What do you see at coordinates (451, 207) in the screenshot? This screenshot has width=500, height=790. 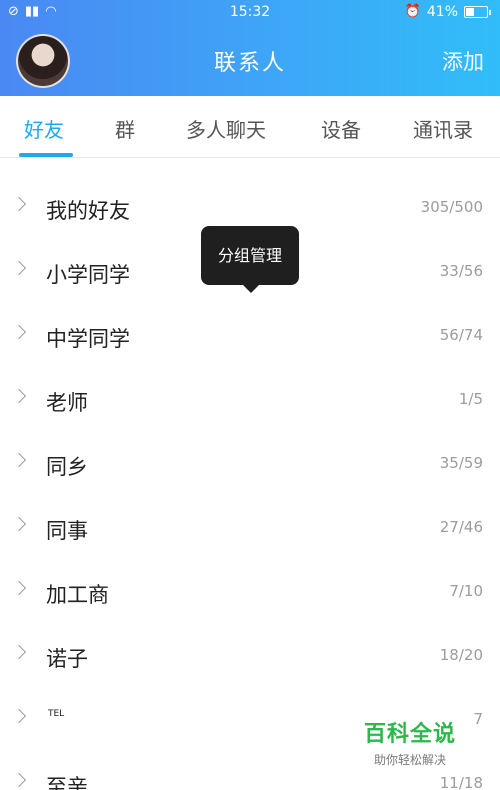 I see `group-count: 305/500` at bounding box center [451, 207].